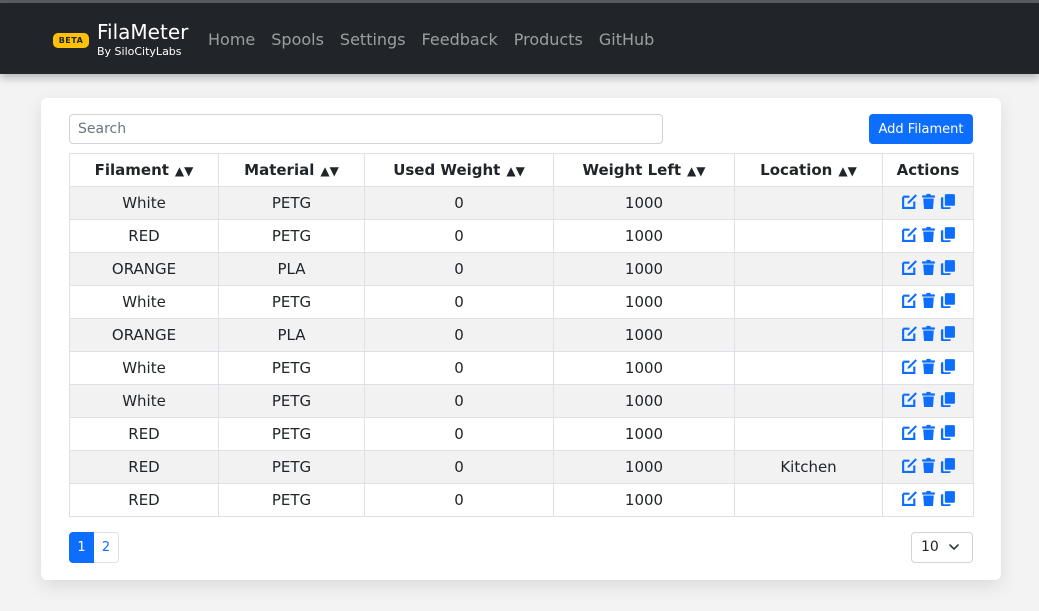 This screenshot has width=1039, height=611. I want to click on column-header-filament: Filament ▲▼, so click(144, 170).